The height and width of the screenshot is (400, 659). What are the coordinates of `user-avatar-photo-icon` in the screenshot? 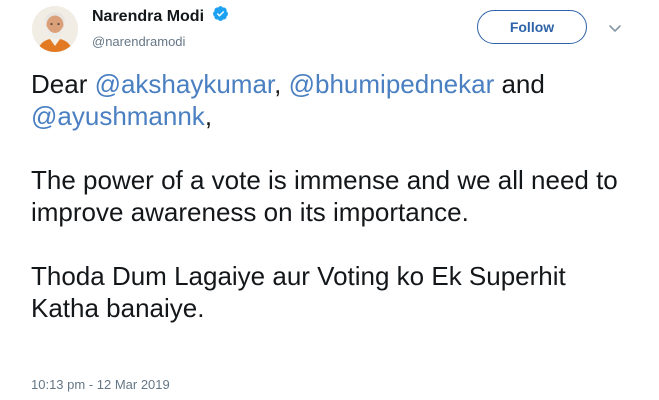 It's located at (55, 29).